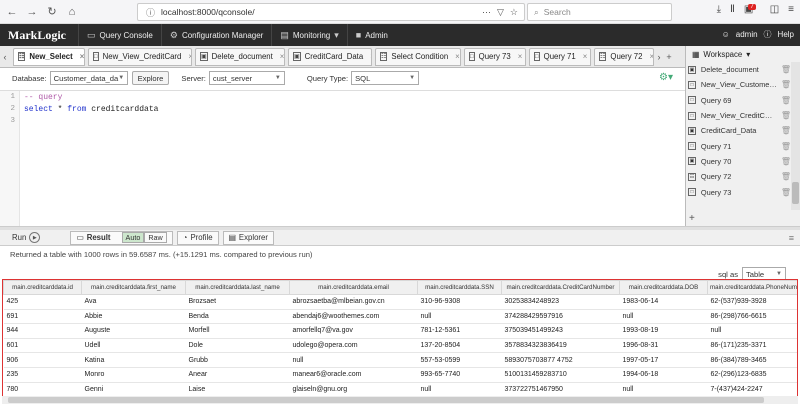 The height and width of the screenshot is (406, 800). What do you see at coordinates (386, 400) in the screenshot?
I see `table-scroll-thumb` at bounding box center [386, 400].